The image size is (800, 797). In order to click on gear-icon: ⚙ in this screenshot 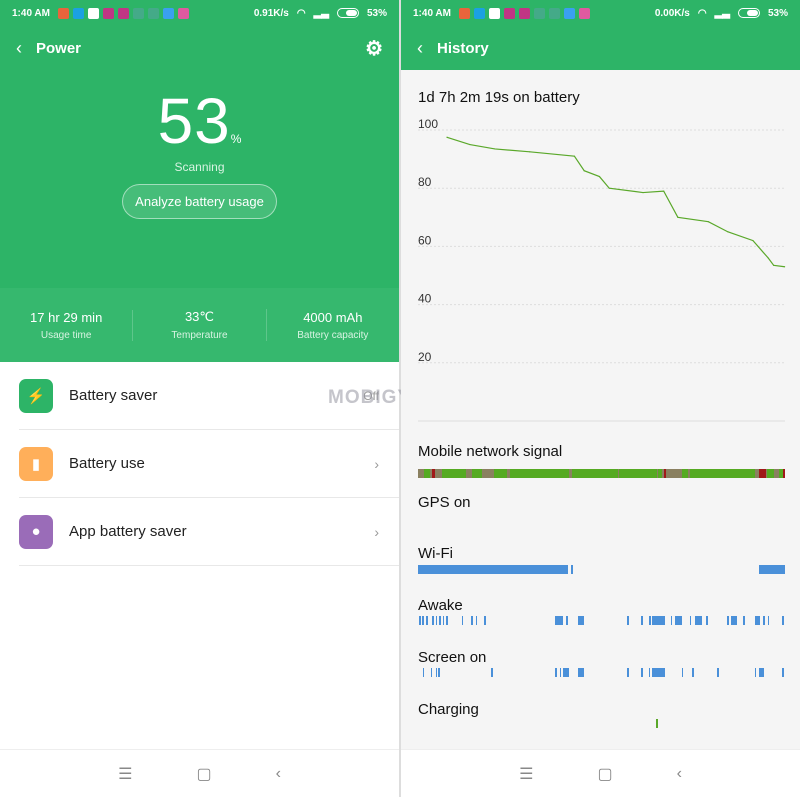, I will do `click(374, 48)`.